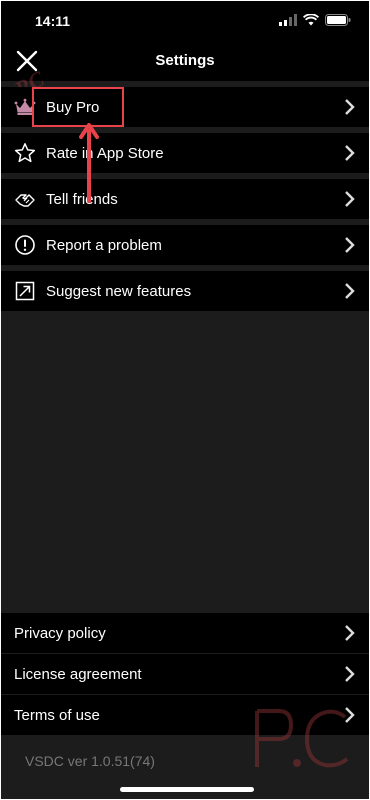 The width and height of the screenshot is (370, 800). Describe the element at coordinates (185, 715) in the screenshot. I see `footer-link-terms-of-use: Terms of use` at that location.